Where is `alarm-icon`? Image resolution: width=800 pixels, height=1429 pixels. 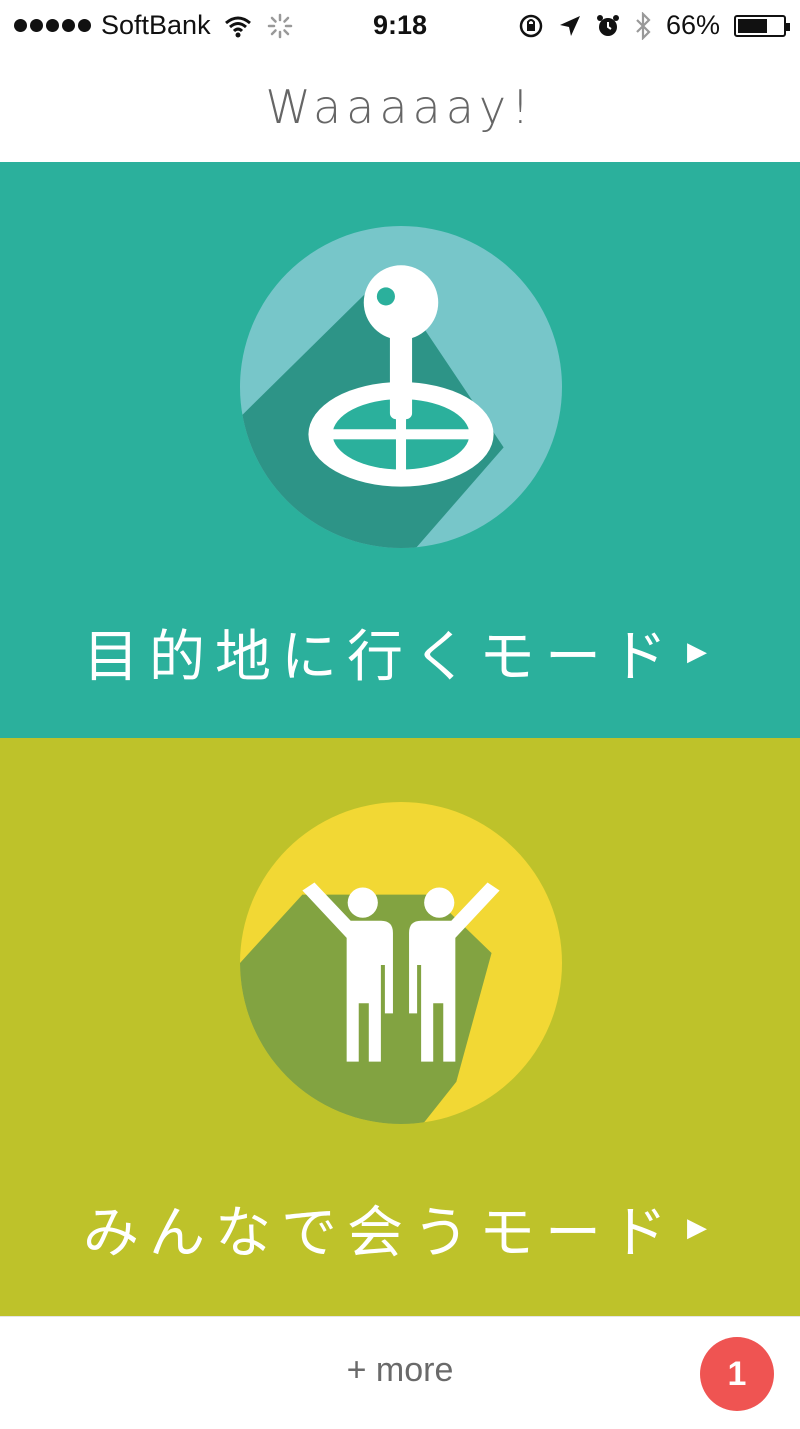
alarm-icon is located at coordinates (607, 25).